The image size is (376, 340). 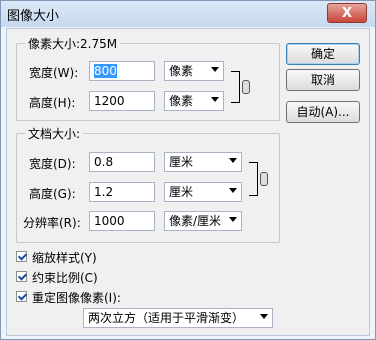 I want to click on pixel-dimensions-label: 像素大小:2.75M, so click(x=73, y=43).